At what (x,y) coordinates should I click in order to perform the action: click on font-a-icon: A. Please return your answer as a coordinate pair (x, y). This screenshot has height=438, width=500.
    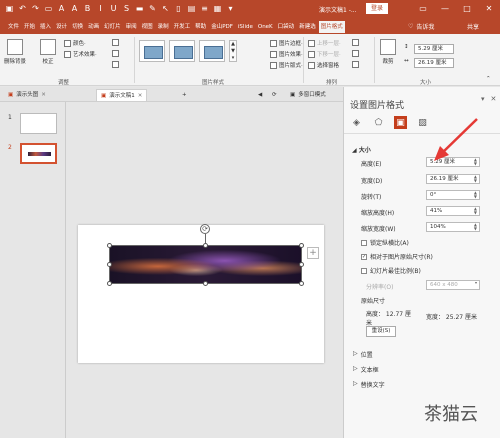
    Looking at the image, I should click on (61, 8).